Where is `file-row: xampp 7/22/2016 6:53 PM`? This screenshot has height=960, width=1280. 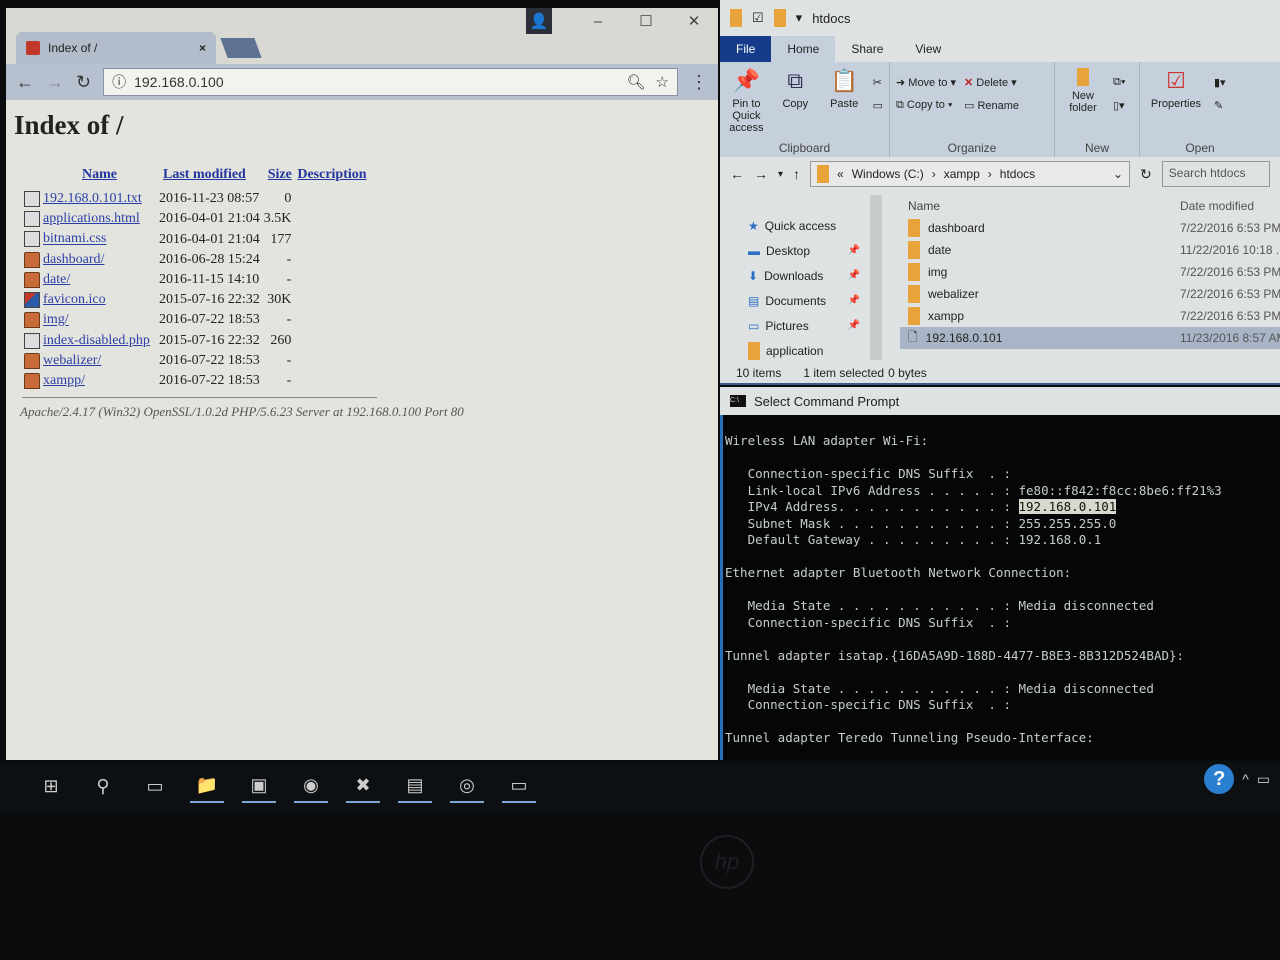
file-row: xampp 7/22/2016 6:53 PM is located at coordinates (1090, 316).